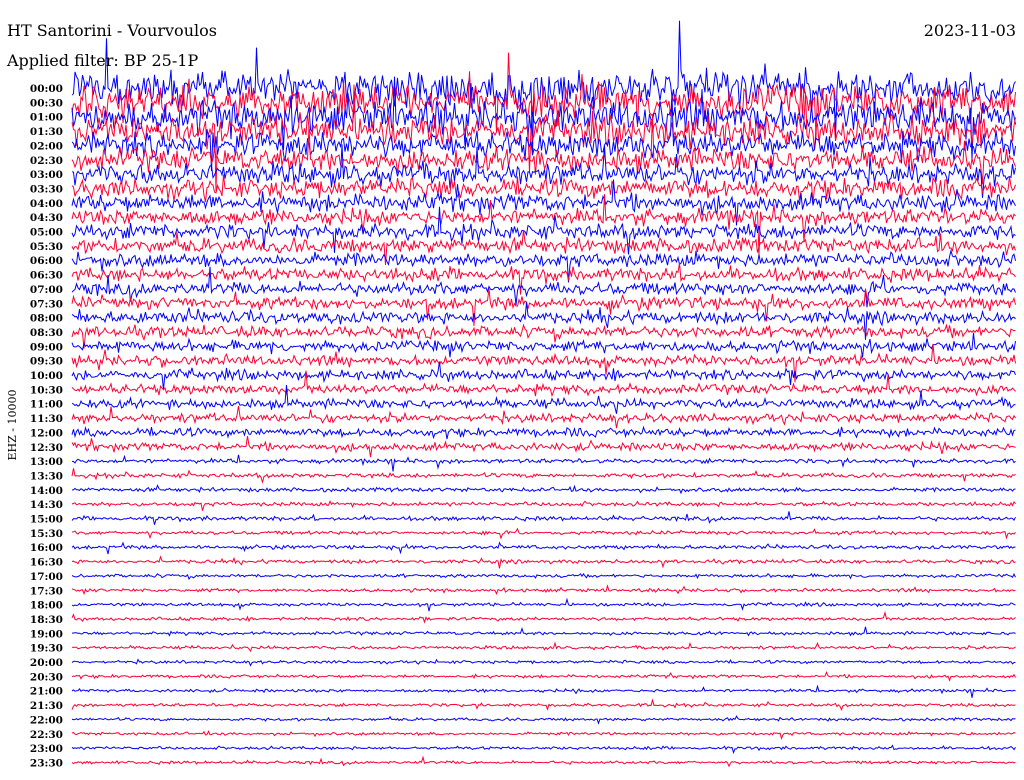  I want to click on trace-row-2030, so click(543, 676).